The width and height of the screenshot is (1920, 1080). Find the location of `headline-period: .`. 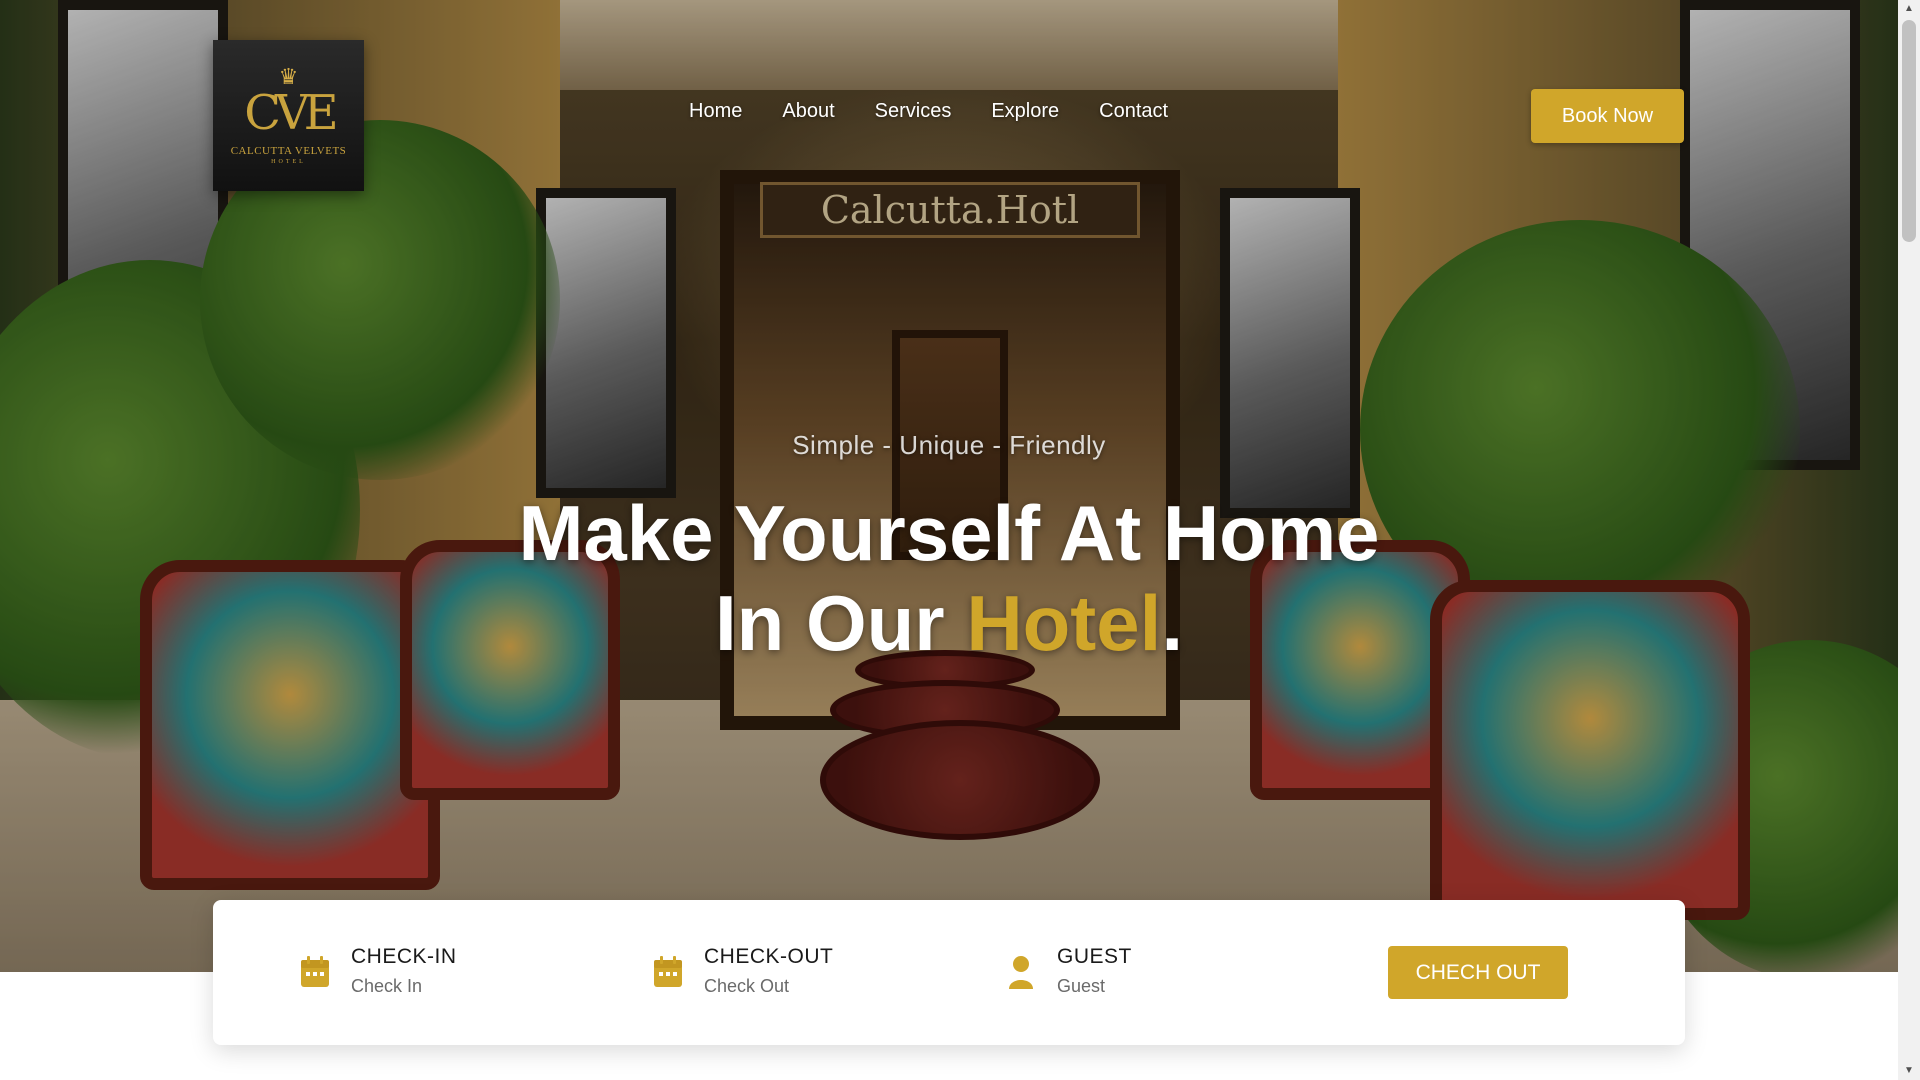

headline-period: . is located at coordinates (1172, 623).